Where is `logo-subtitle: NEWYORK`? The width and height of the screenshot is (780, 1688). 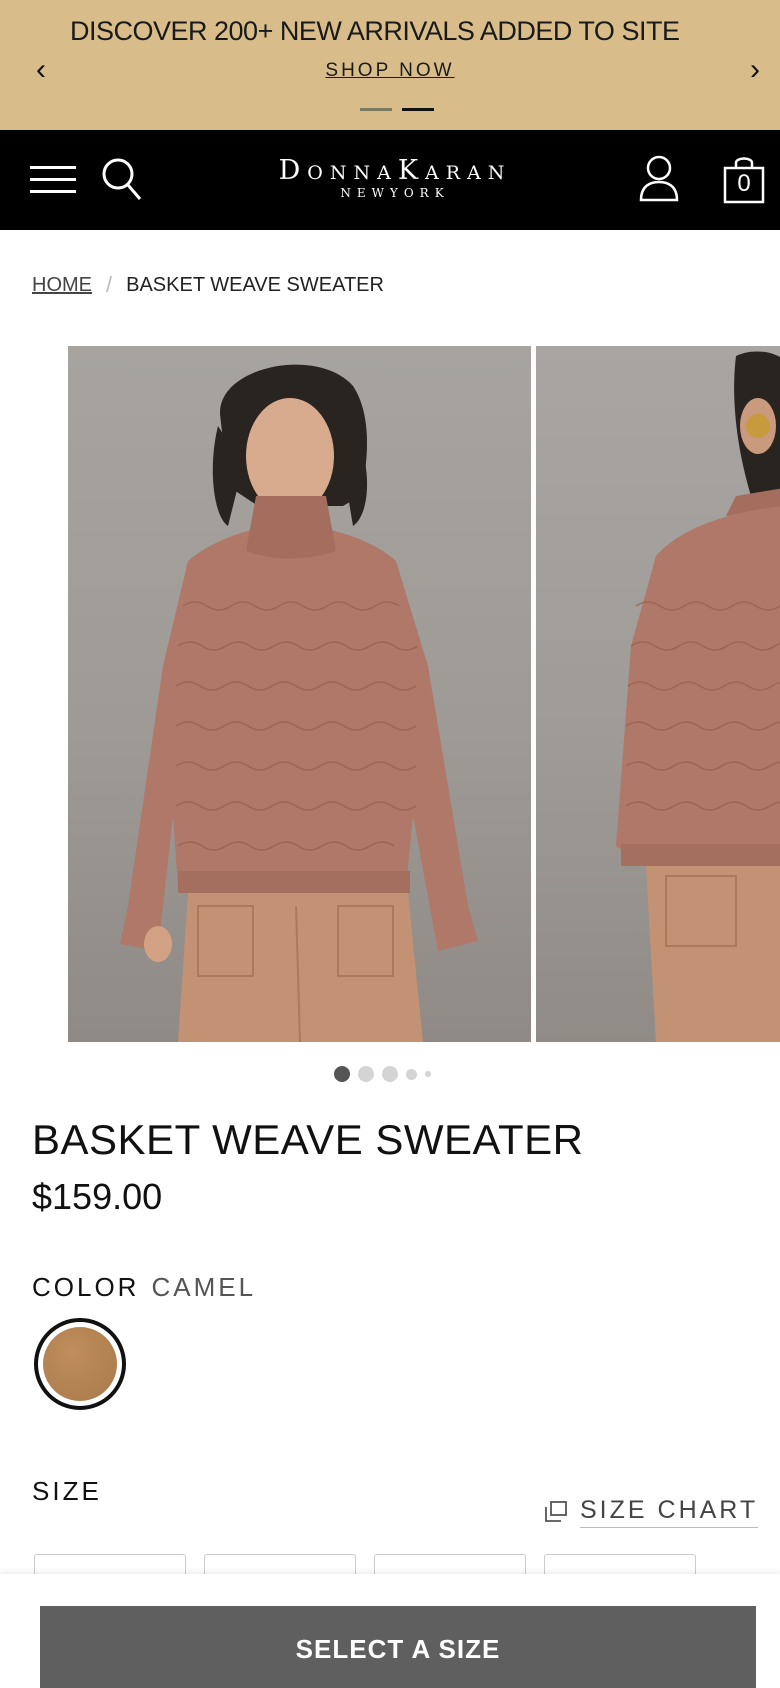 logo-subtitle: NEWYORK is located at coordinates (395, 193).